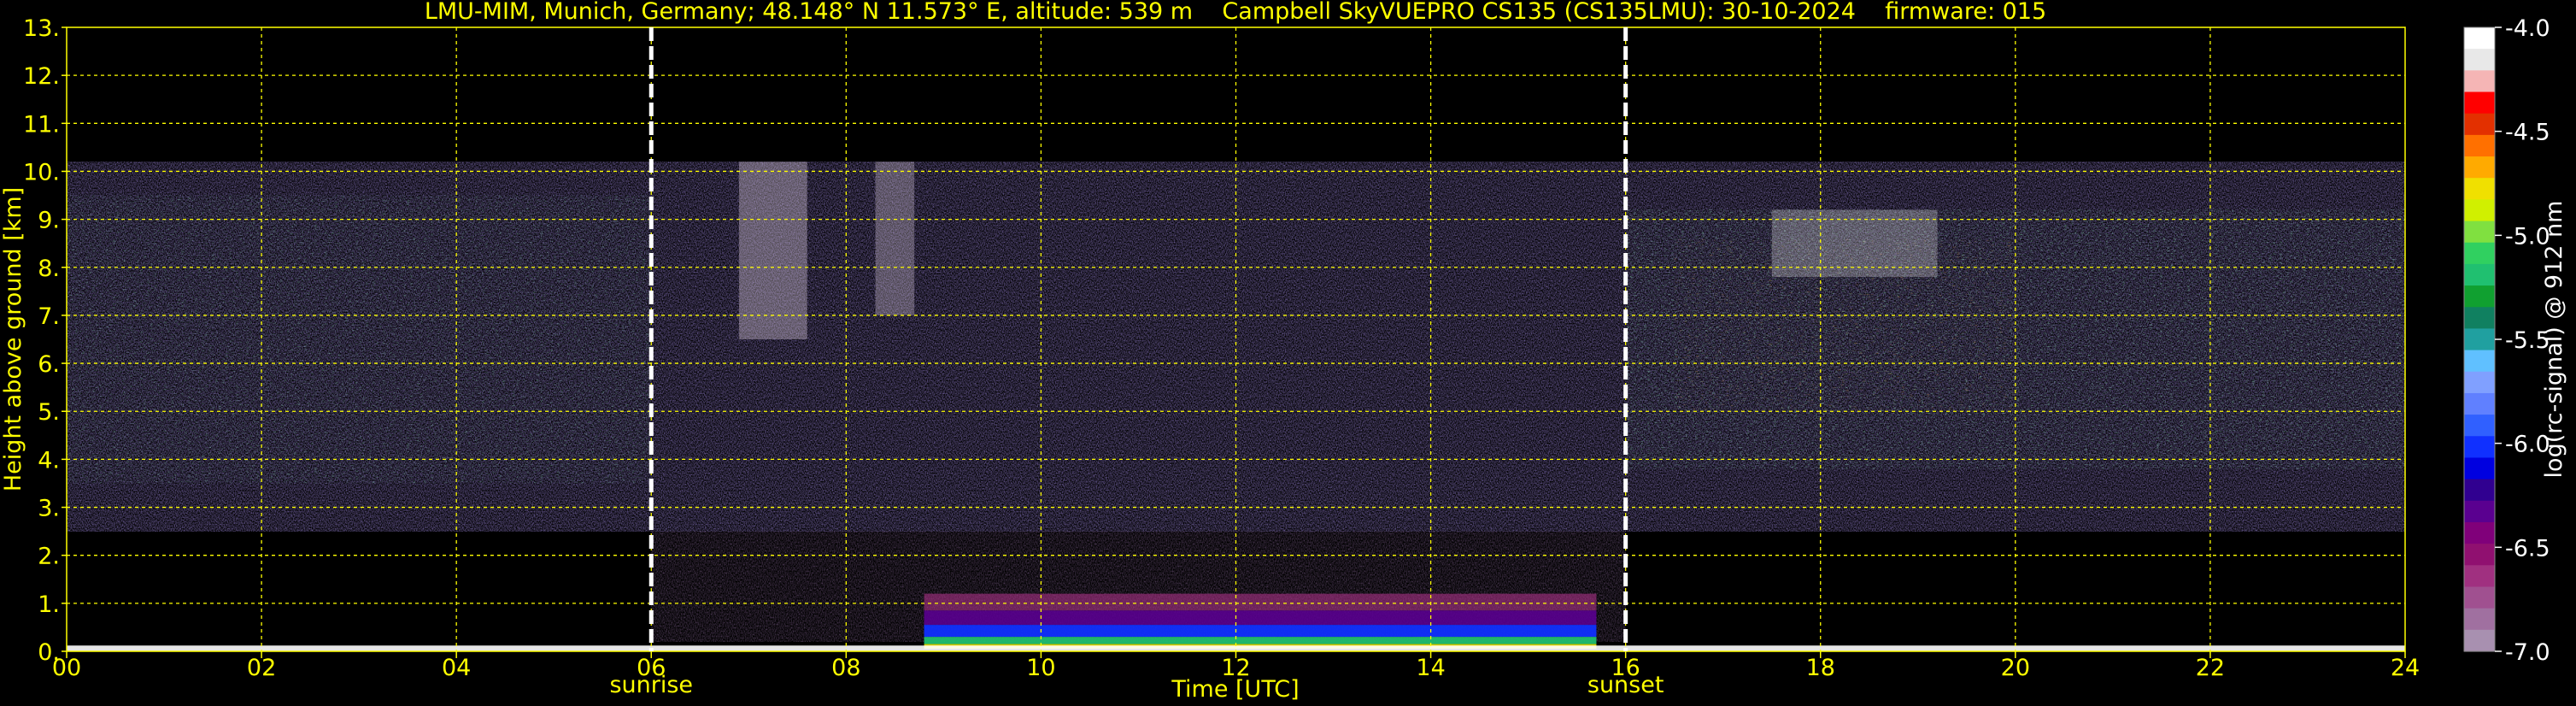 The width and height of the screenshot is (2576, 706). What do you see at coordinates (1040, 668) in the screenshot?
I see `x-tick-label: 10` at bounding box center [1040, 668].